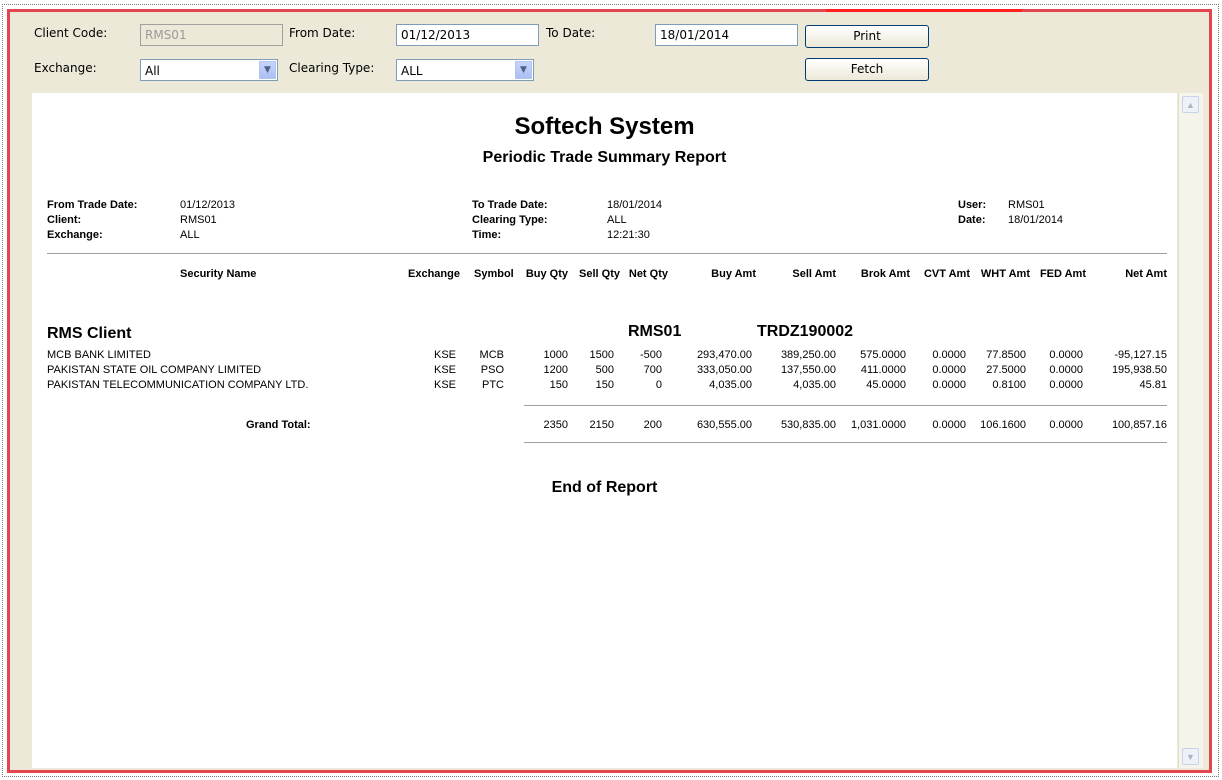 The height and width of the screenshot is (780, 1222). Describe the element at coordinates (604, 385) in the screenshot. I see `cell-sell-qty: 150` at that location.